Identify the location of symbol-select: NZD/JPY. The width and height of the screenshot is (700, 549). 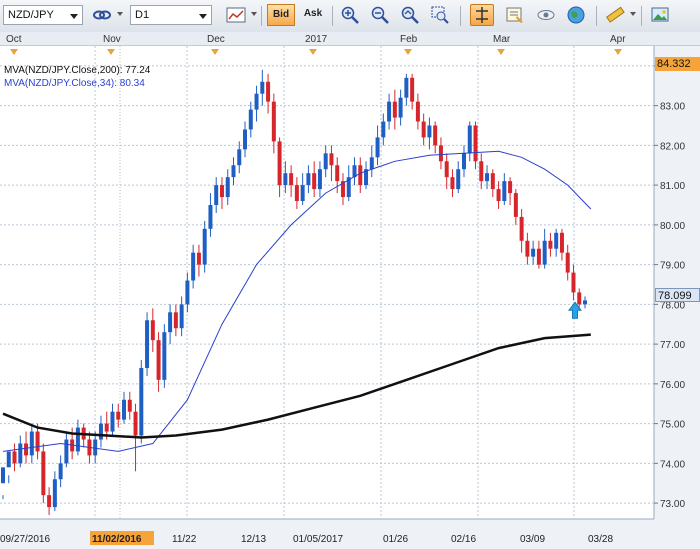
(43, 15).